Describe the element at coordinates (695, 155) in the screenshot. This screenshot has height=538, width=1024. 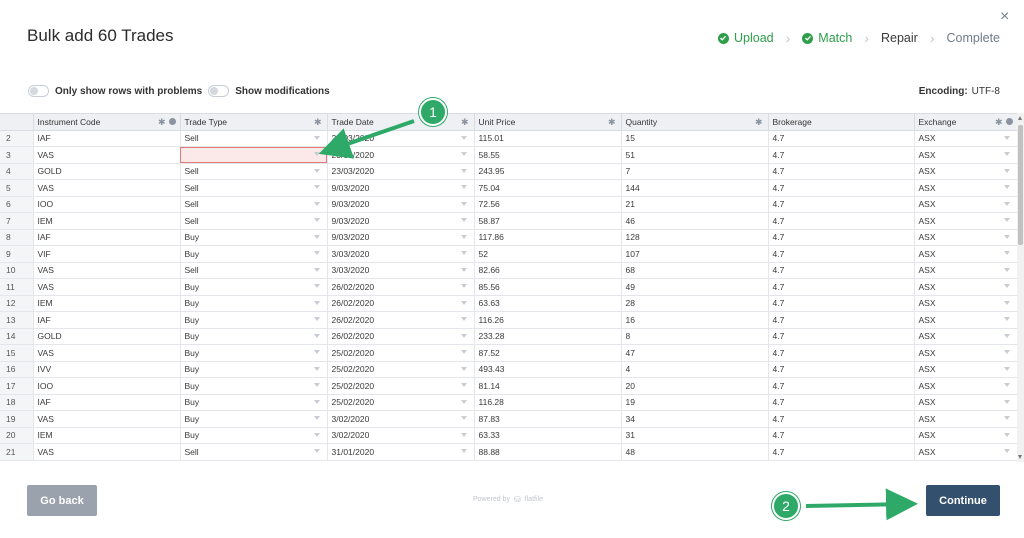
I see `table-cell: 51` at that location.